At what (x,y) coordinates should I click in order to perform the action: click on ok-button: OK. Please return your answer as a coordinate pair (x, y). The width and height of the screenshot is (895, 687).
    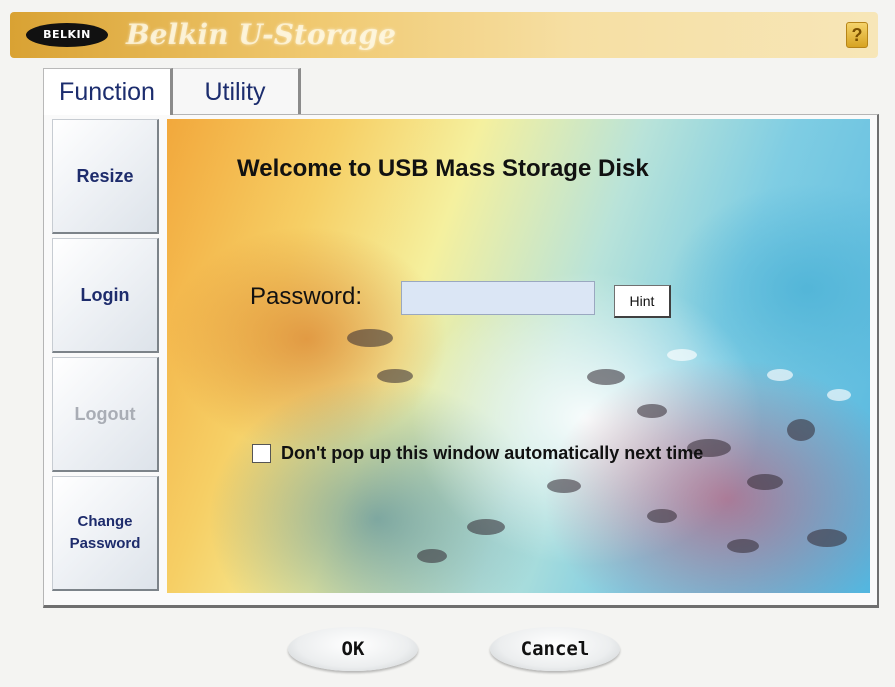
    Looking at the image, I should click on (353, 649).